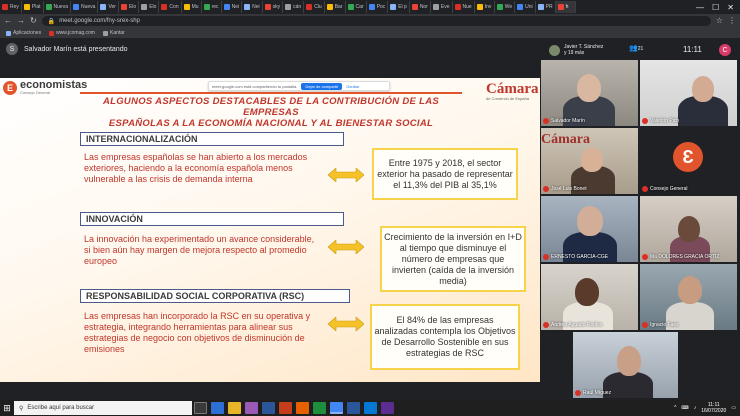  I want to click on browser-tab: PR, so click(546, 7).